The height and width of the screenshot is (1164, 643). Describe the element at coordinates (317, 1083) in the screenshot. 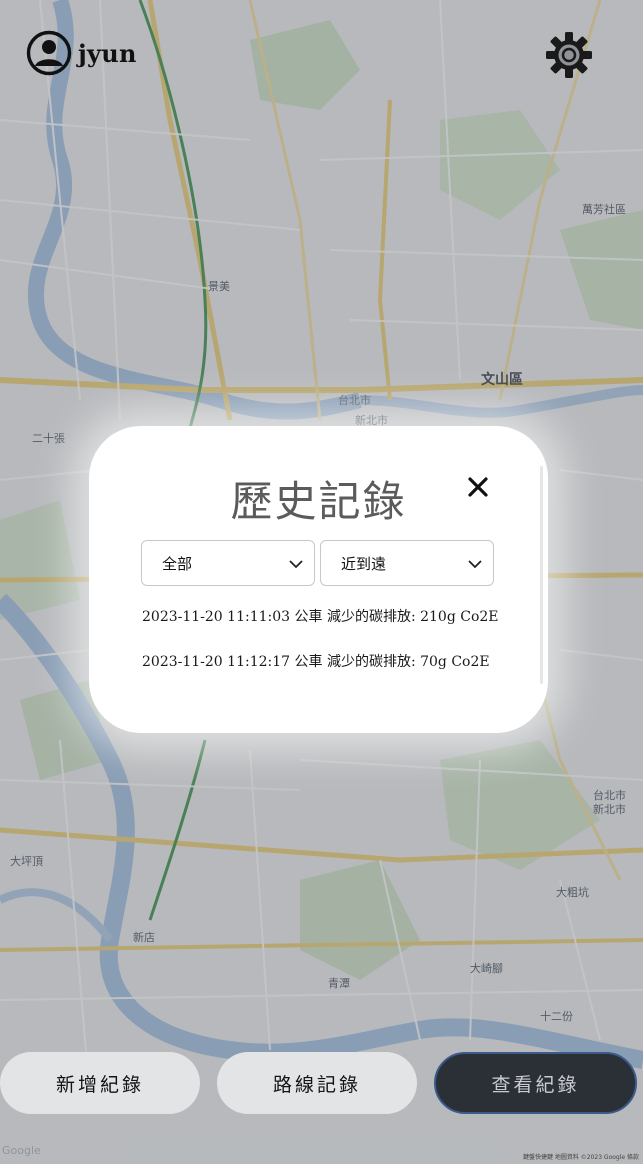

I see `route-record-button: 路線記錄` at that location.